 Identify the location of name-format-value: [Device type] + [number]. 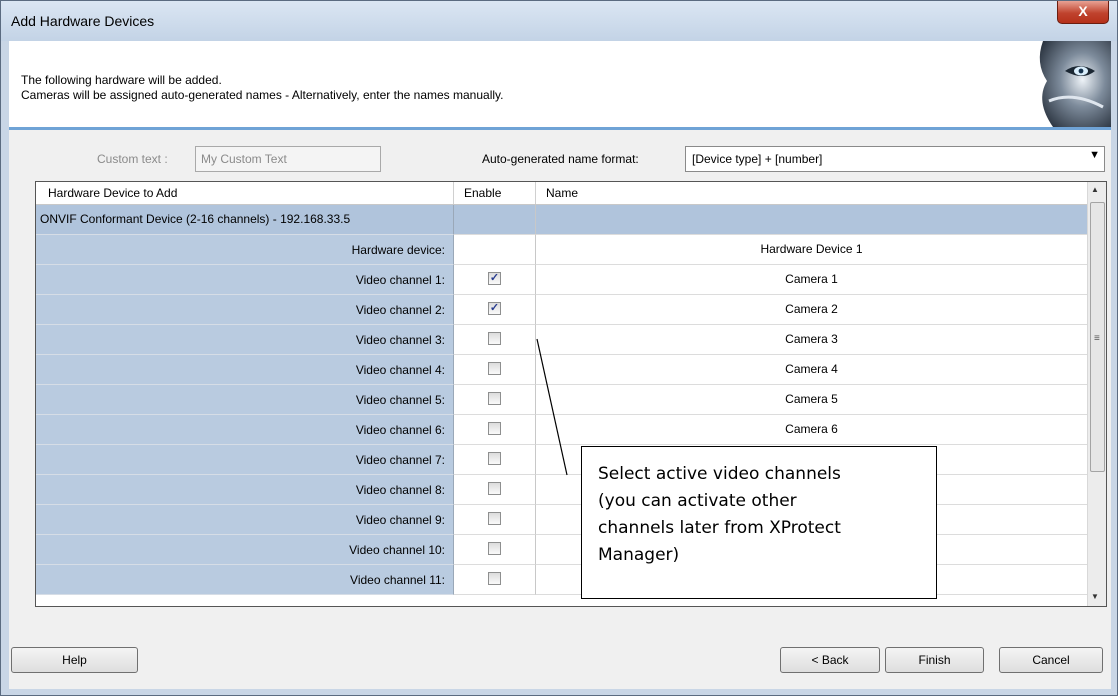
(757, 159).